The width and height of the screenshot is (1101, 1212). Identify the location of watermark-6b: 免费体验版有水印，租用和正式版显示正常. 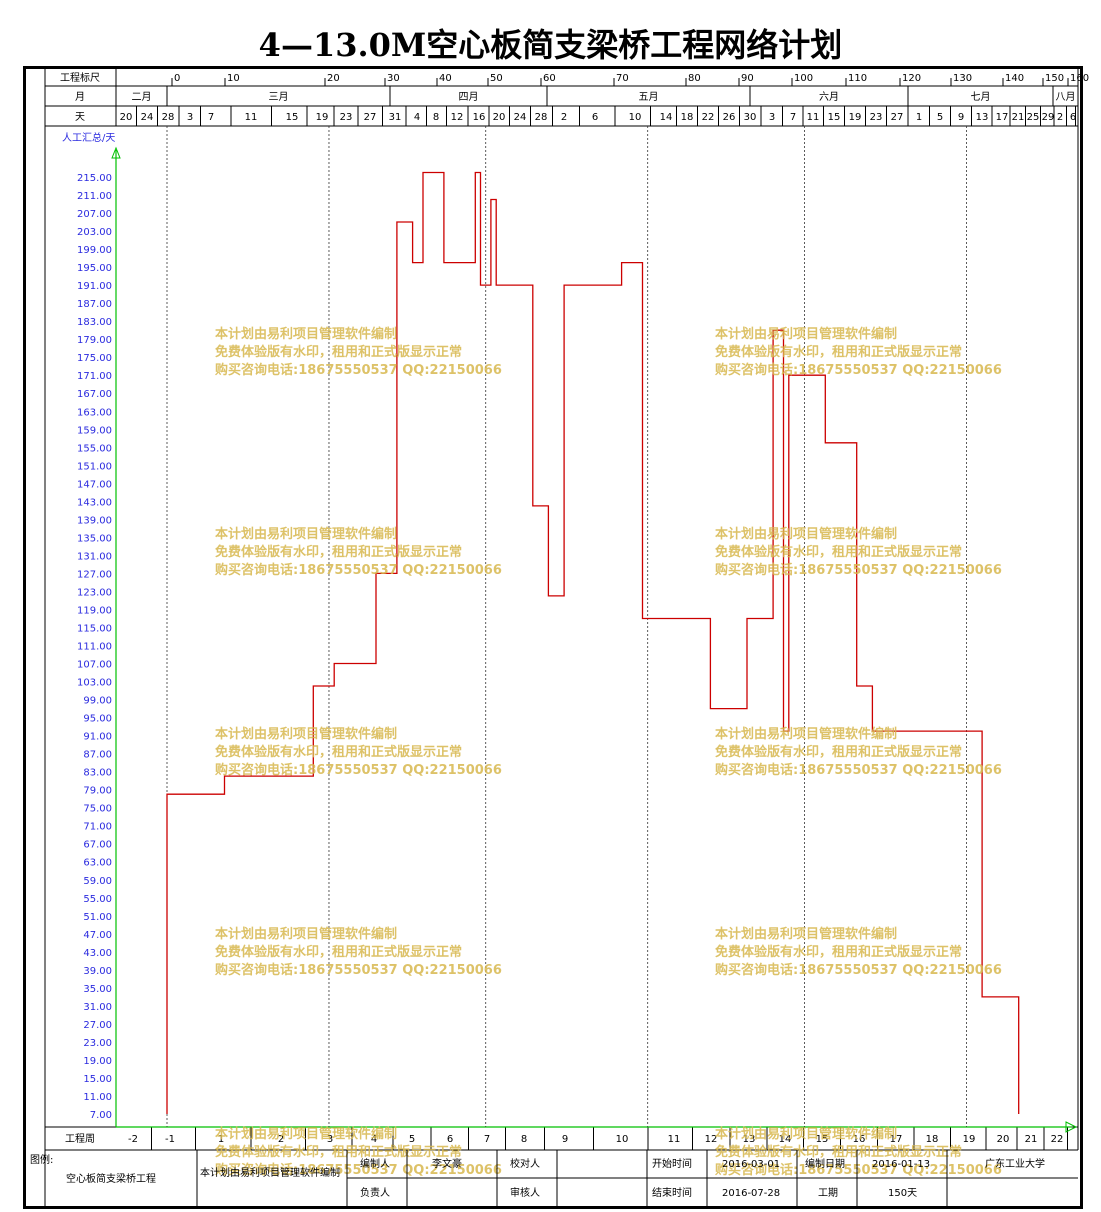
(838, 752).